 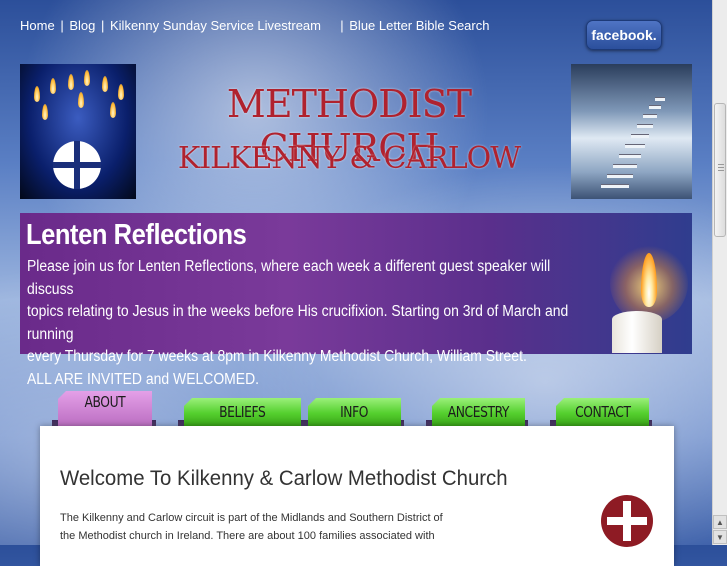 I want to click on candle-image, so click(x=649, y=298).